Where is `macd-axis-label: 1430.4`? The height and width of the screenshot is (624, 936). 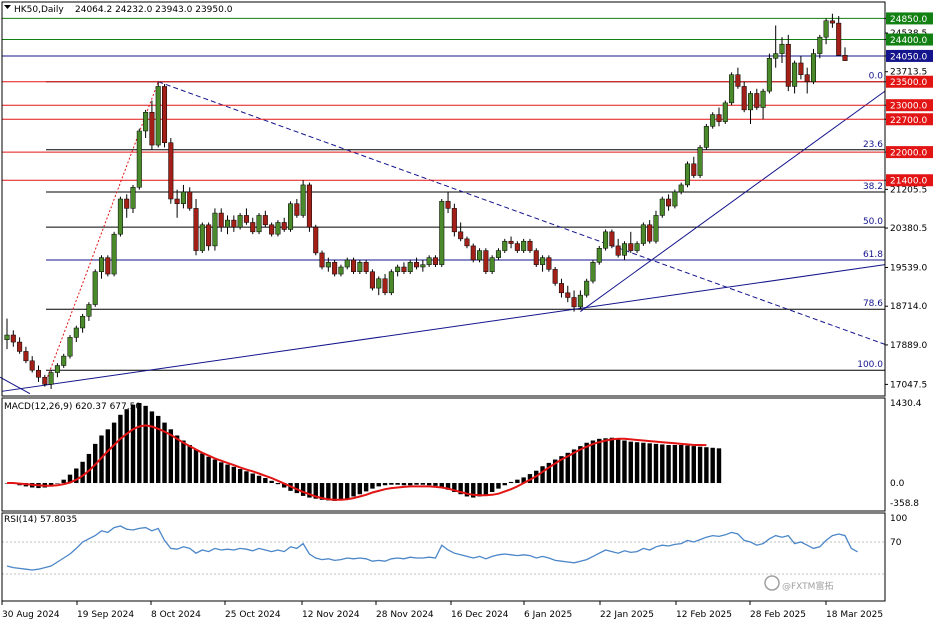 macd-axis-label: 1430.4 is located at coordinates (906, 404).